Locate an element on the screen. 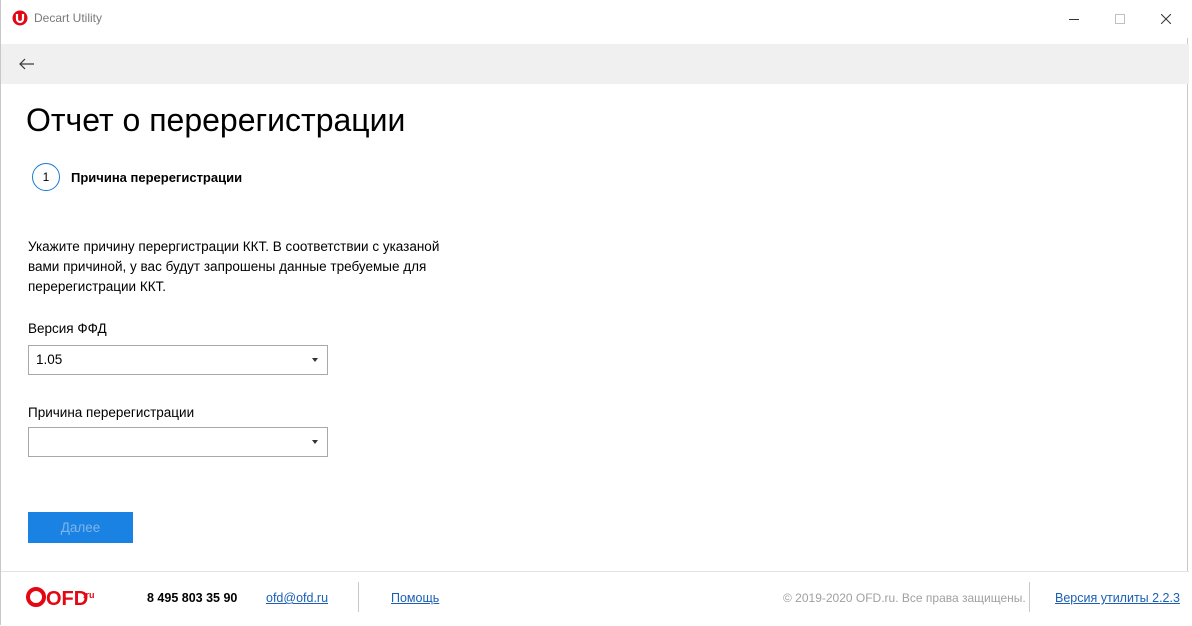  maximize-icon is located at coordinates (1120, 19).